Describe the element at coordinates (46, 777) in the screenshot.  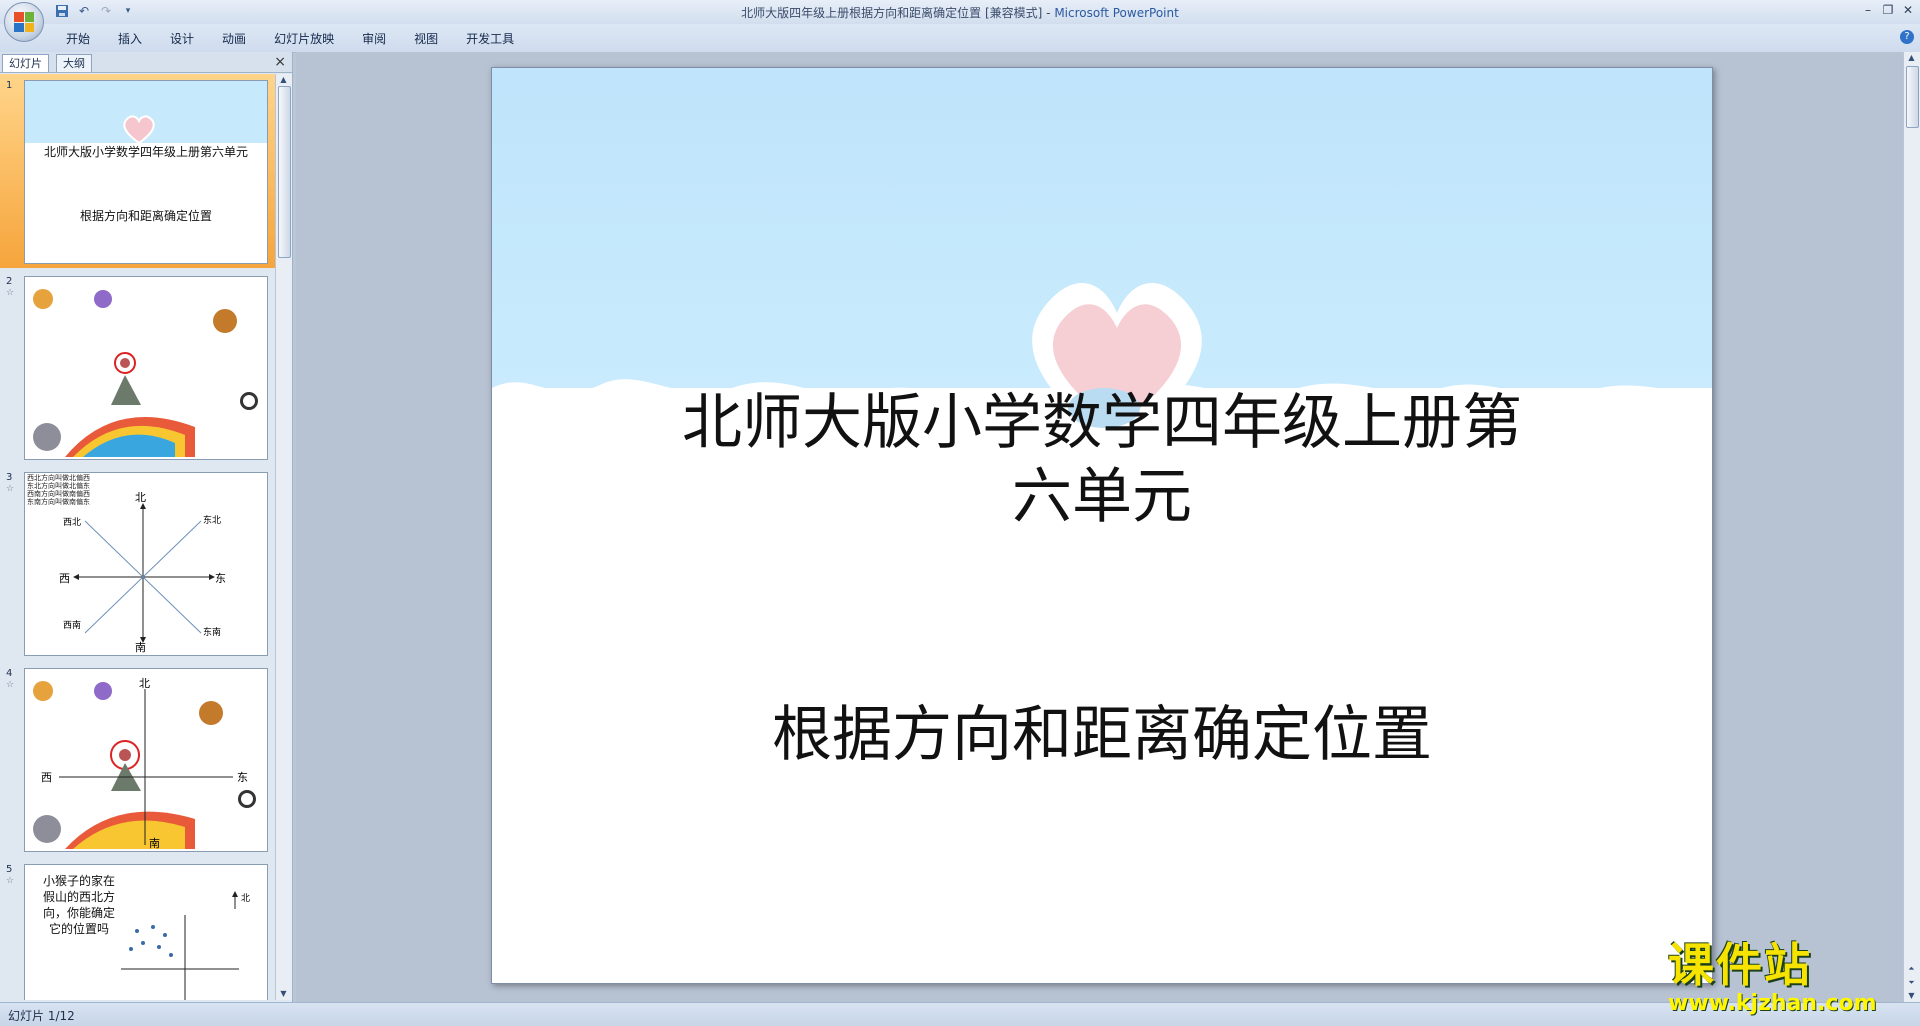
I see `axis-west-label: 西` at that location.